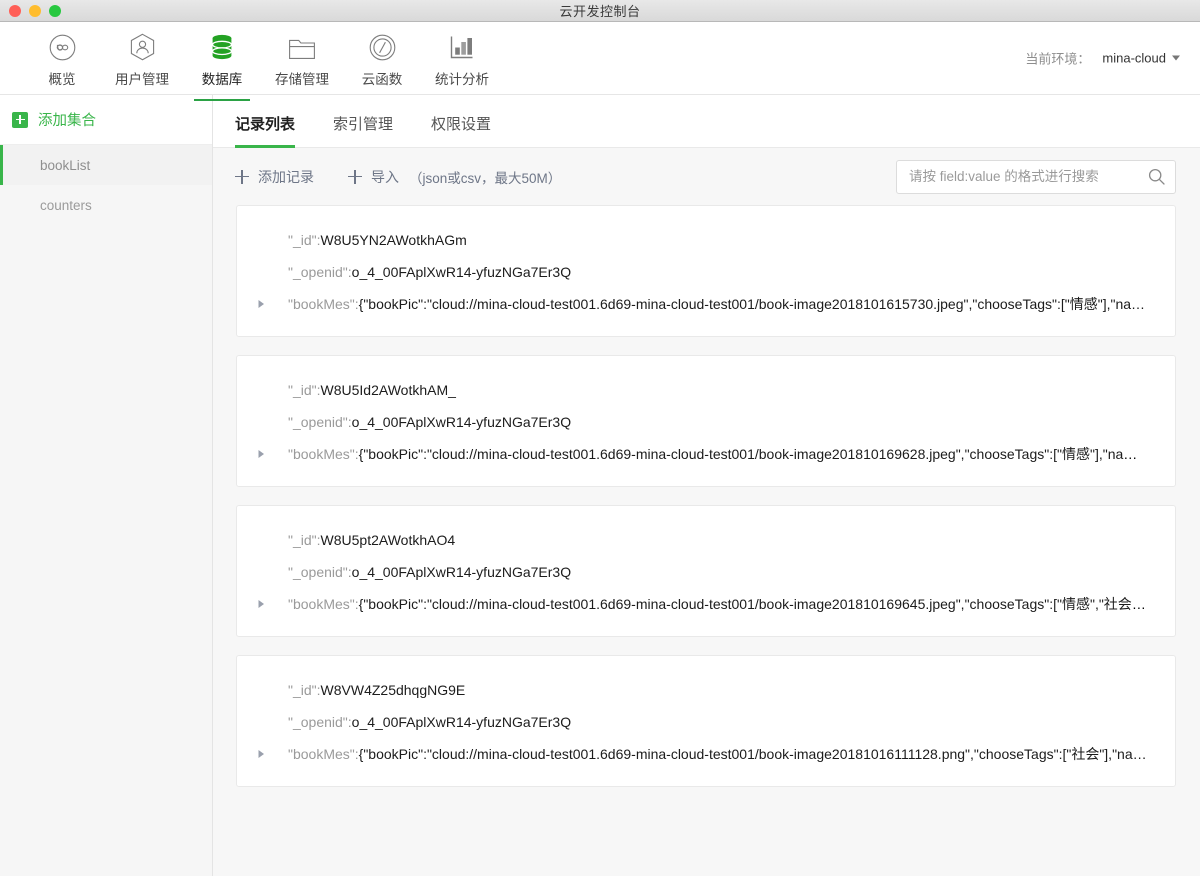 This screenshot has width=1200, height=877. Describe the element at coordinates (265, 124) in the screenshot. I see `tab-label: 记录列表` at that location.